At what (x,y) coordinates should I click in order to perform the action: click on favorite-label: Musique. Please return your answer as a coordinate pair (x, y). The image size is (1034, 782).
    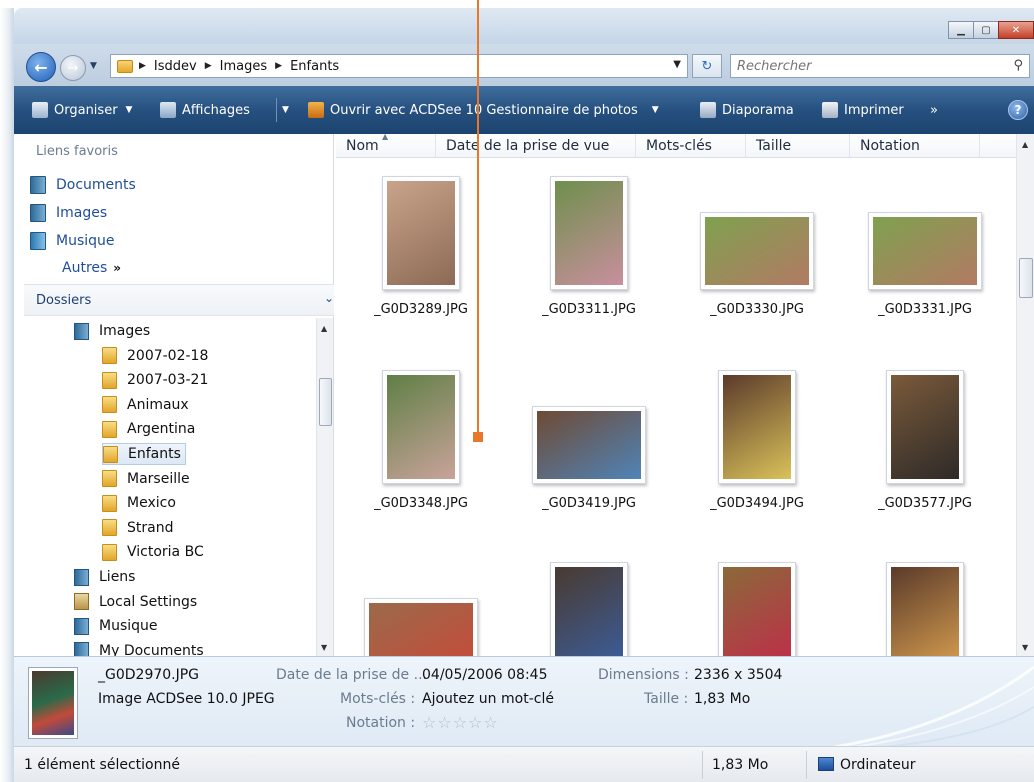
    Looking at the image, I should click on (85, 241).